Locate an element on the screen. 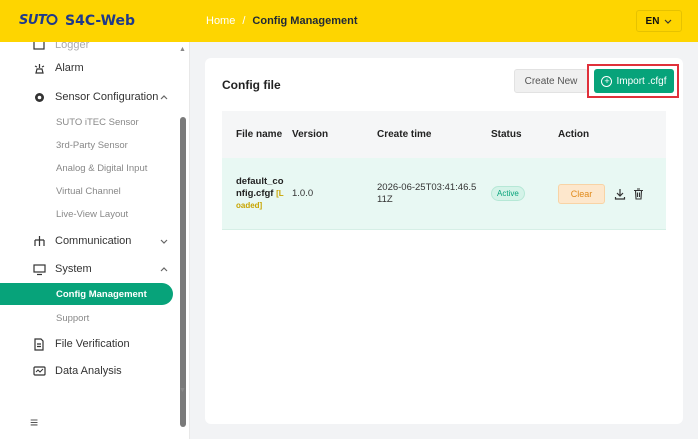  card-title: Config file is located at coordinates (251, 85).